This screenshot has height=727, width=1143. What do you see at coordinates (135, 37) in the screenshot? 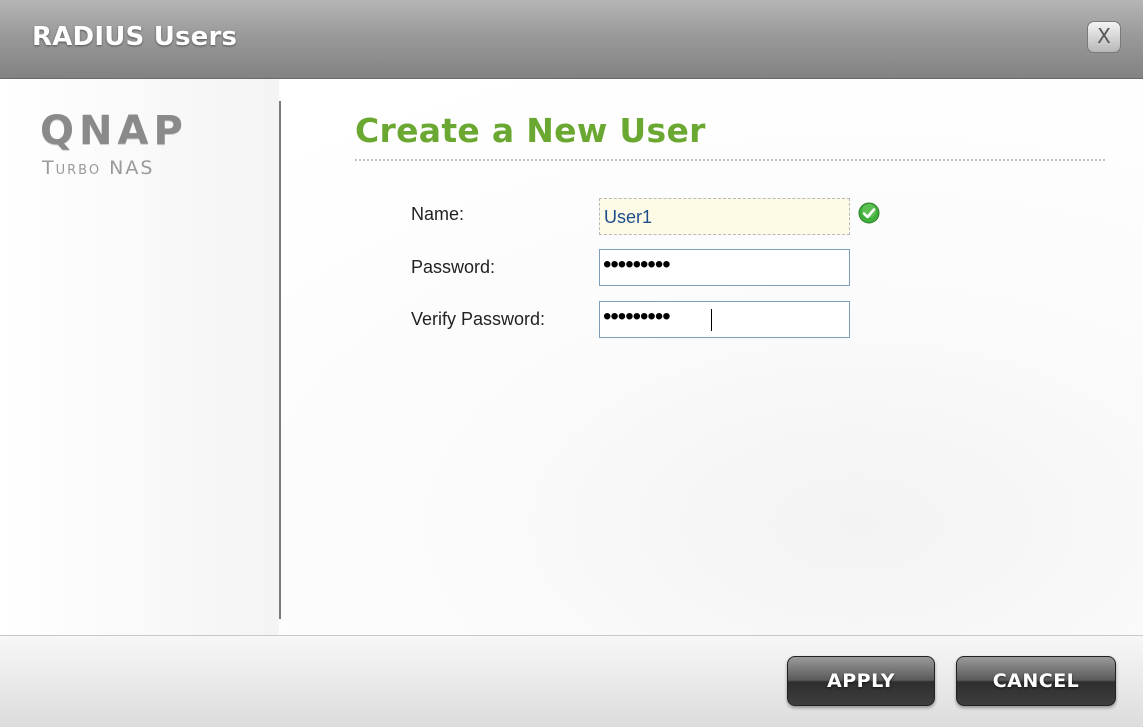
I see `dialog-title: RADIUS Users` at bounding box center [135, 37].